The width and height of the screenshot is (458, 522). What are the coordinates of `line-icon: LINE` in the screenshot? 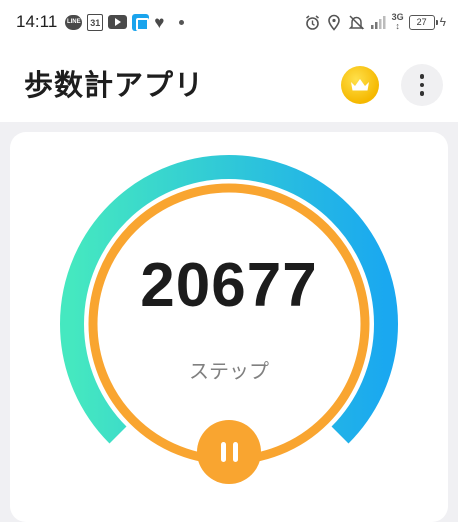 It's located at (74, 22).